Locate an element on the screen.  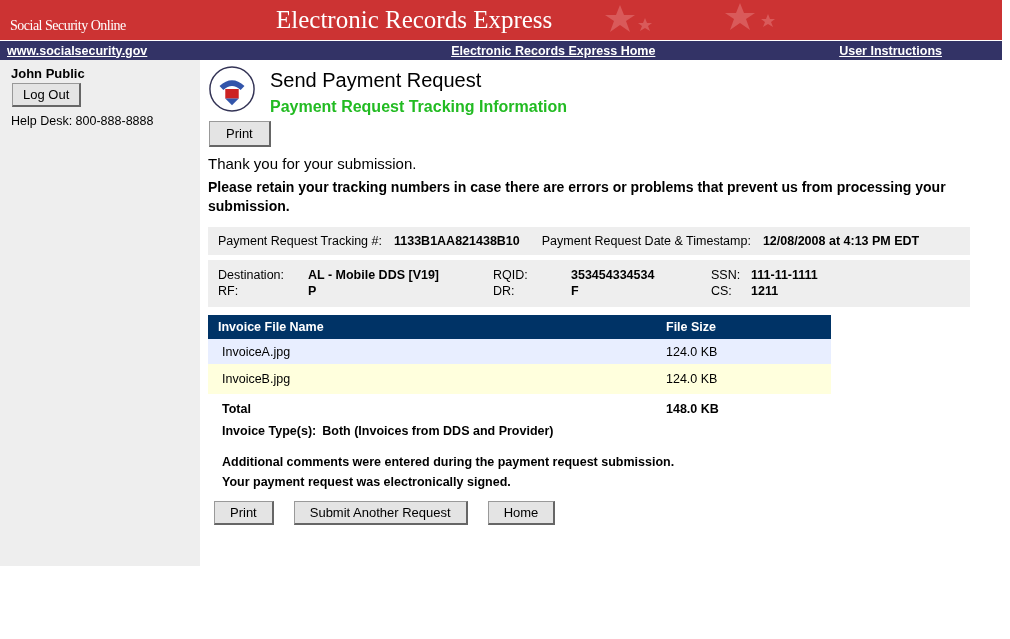
nav-link: User Instructions is located at coordinates (890, 50).